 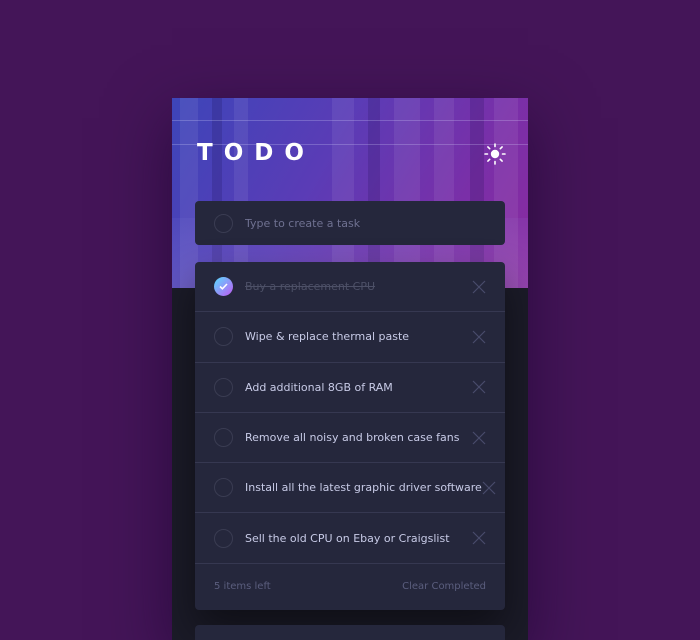 I want to click on sun-icon, so click(x=495, y=154).